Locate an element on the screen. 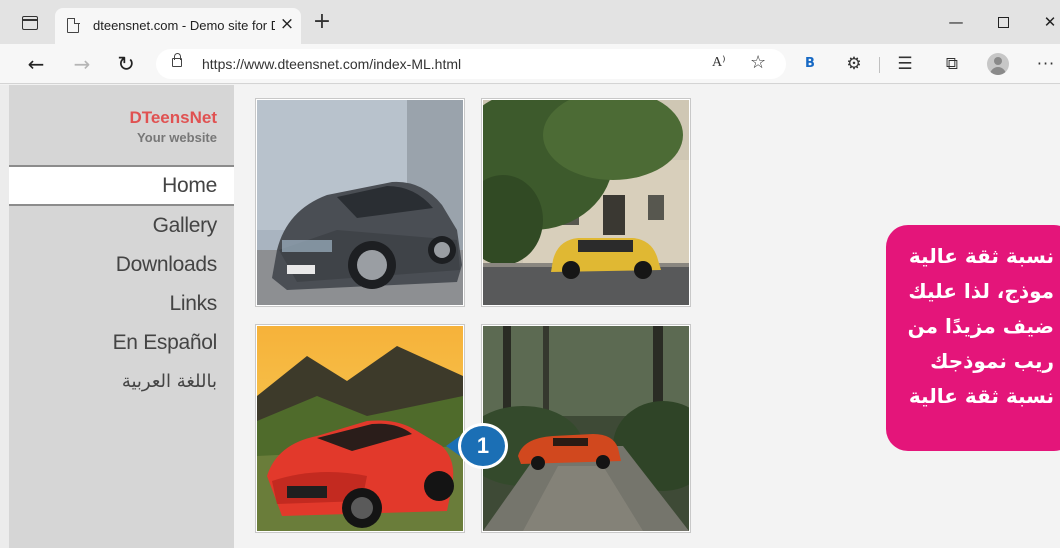 The height and width of the screenshot is (548, 1060). profile-icon is located at coordinates (998, 64).